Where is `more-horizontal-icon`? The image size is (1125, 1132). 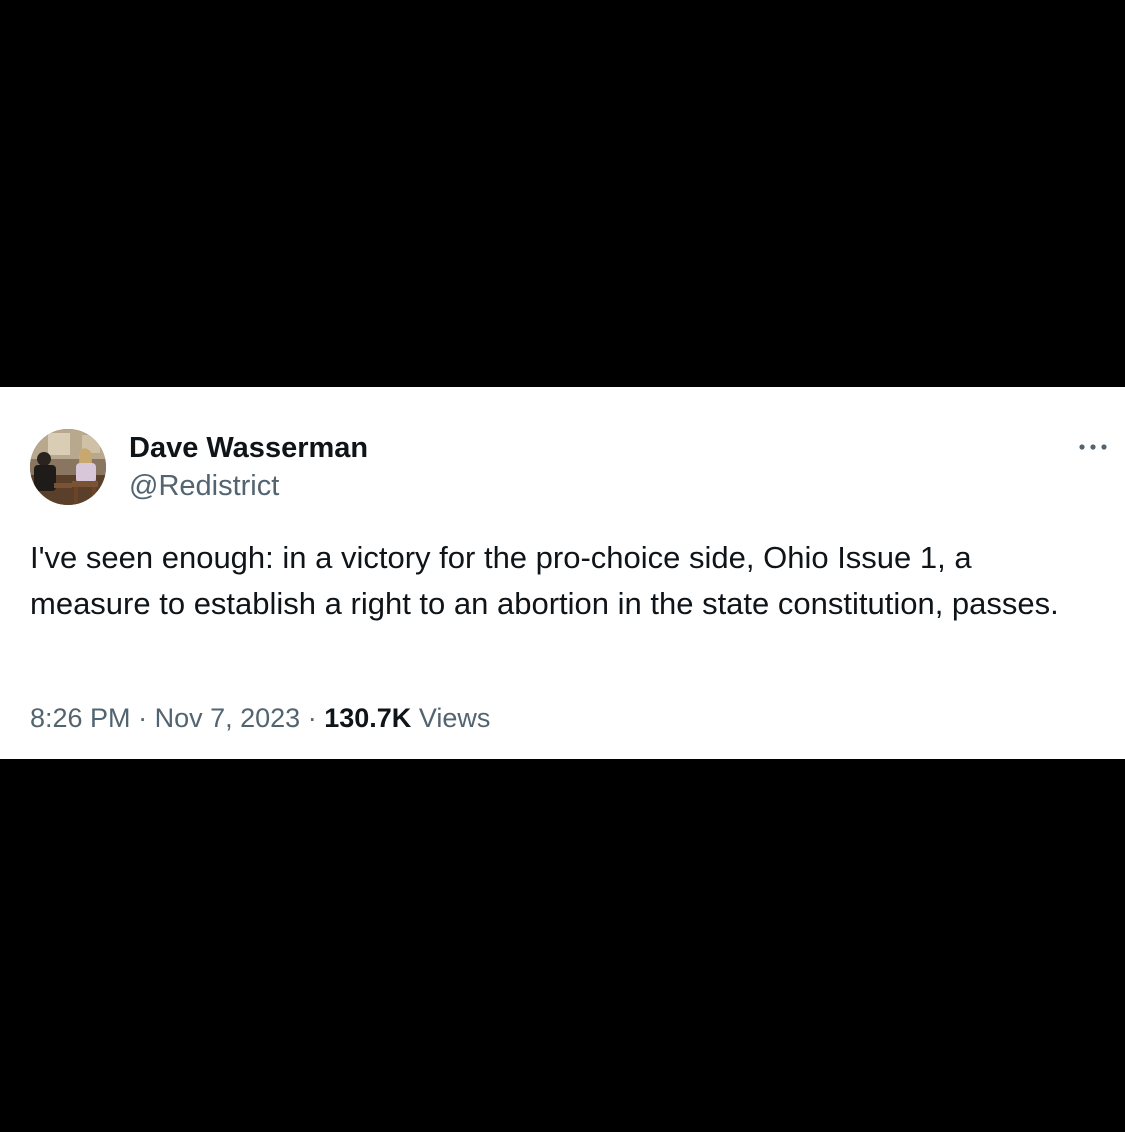 more-horizontal-icon is located at coordinates (1093, 447).